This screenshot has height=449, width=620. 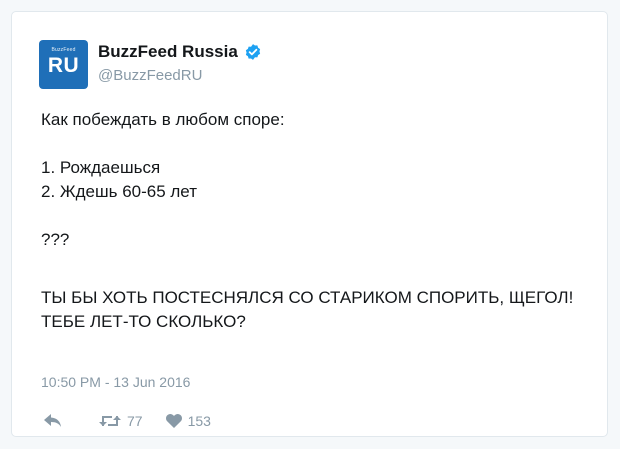 I want to click on tweet-line: 2. Ждешь 60-65 лет, so click(x=119, y=191).